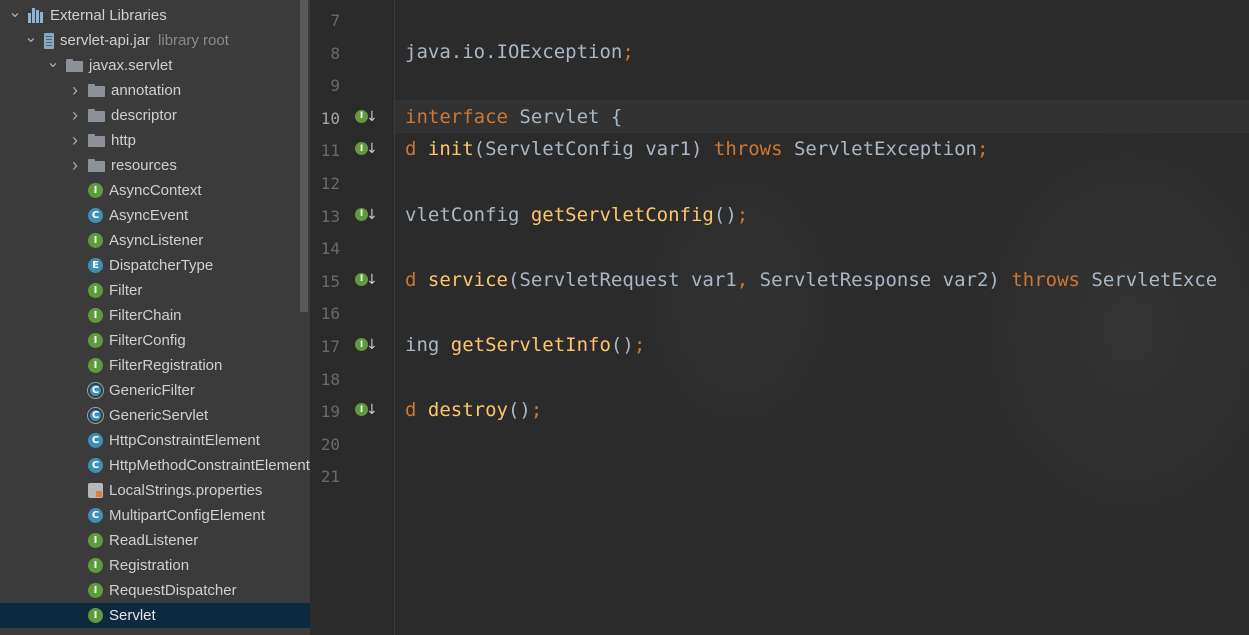 Image resolution: width=1249 pixels, height=635 pixels. What do you see at coordinates (155, 140) in the screenshot?
I see `tree-item: › http` at bounding box center [155, 140].